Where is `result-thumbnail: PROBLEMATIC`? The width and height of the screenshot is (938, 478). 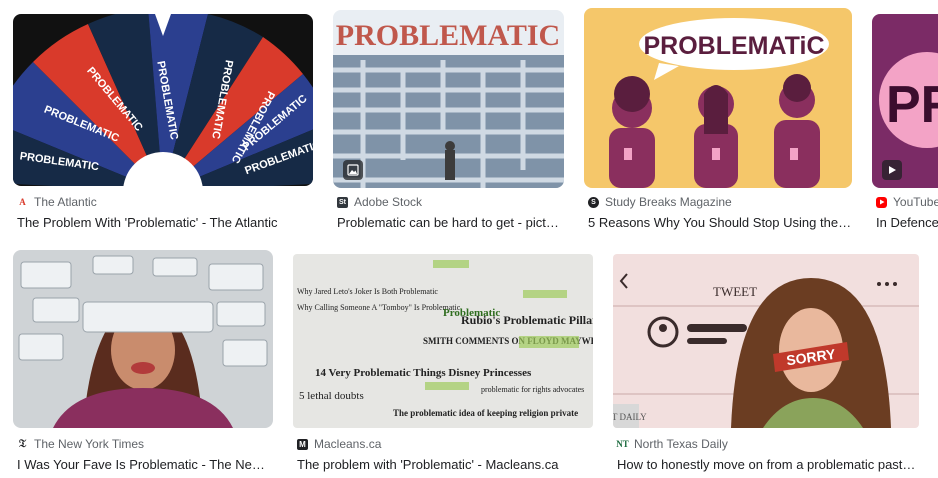
result-thumbnail: PROBLEMATIC is located at coordinates (448, 99).